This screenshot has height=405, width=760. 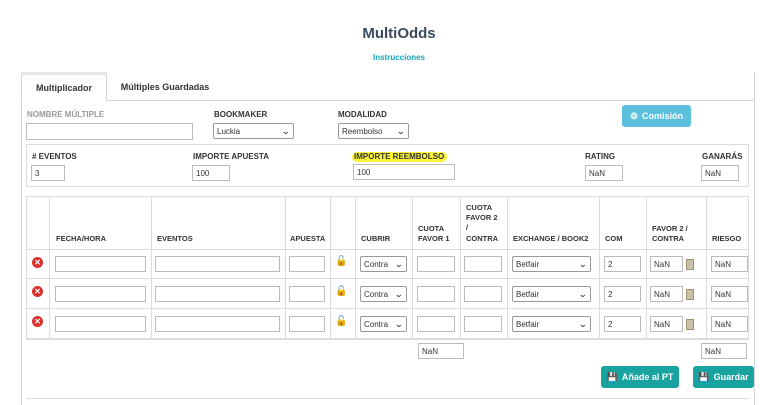 What do you see at coordinates (211, 173) in the screenshot?
I see `importe-apuesta-input: 100` at bounding box center [211, 173].